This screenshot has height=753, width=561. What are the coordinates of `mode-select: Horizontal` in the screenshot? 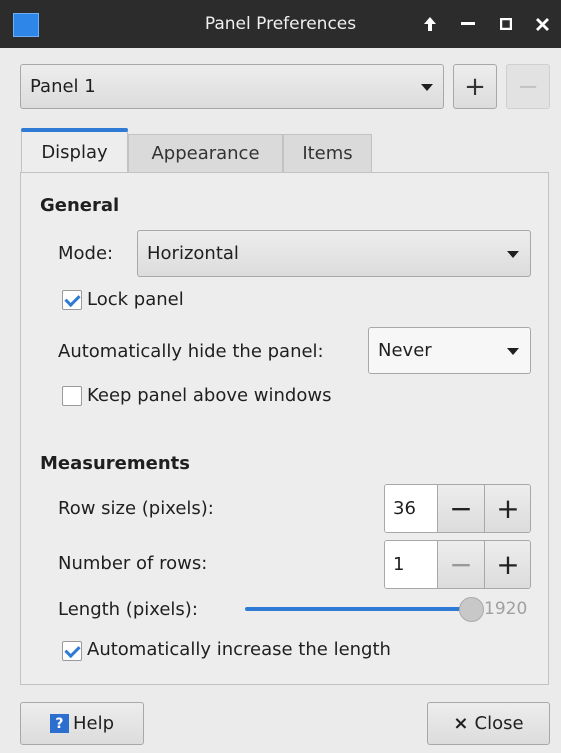 It's located at (334, 253).